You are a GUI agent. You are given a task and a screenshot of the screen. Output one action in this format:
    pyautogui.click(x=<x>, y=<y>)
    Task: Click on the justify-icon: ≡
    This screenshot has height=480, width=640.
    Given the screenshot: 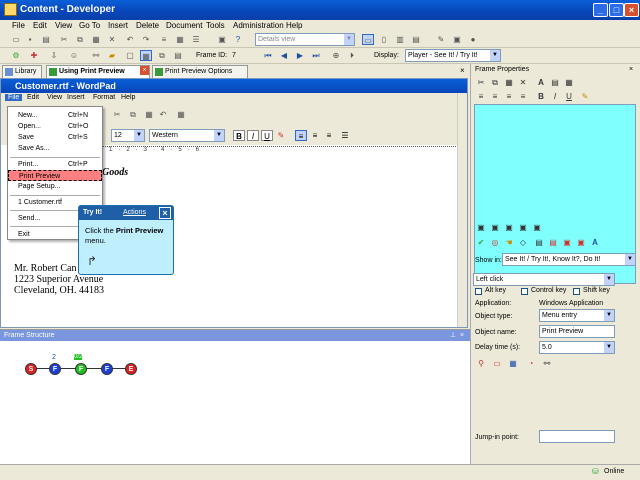 What is the action you would take?
    pyautogui.click(x=523, y=96)
    